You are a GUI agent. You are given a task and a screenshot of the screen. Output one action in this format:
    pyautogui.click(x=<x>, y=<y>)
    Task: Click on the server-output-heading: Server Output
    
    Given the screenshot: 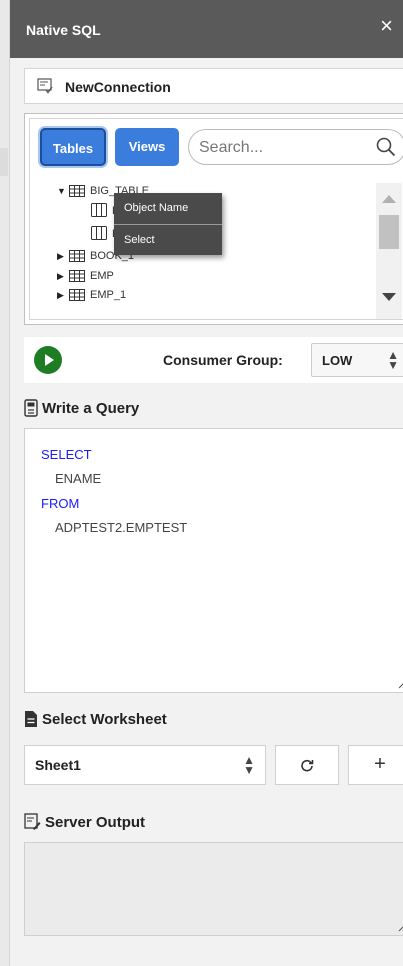 What is the action you would take?
    pyautogui.click(x=95, y=822)
    